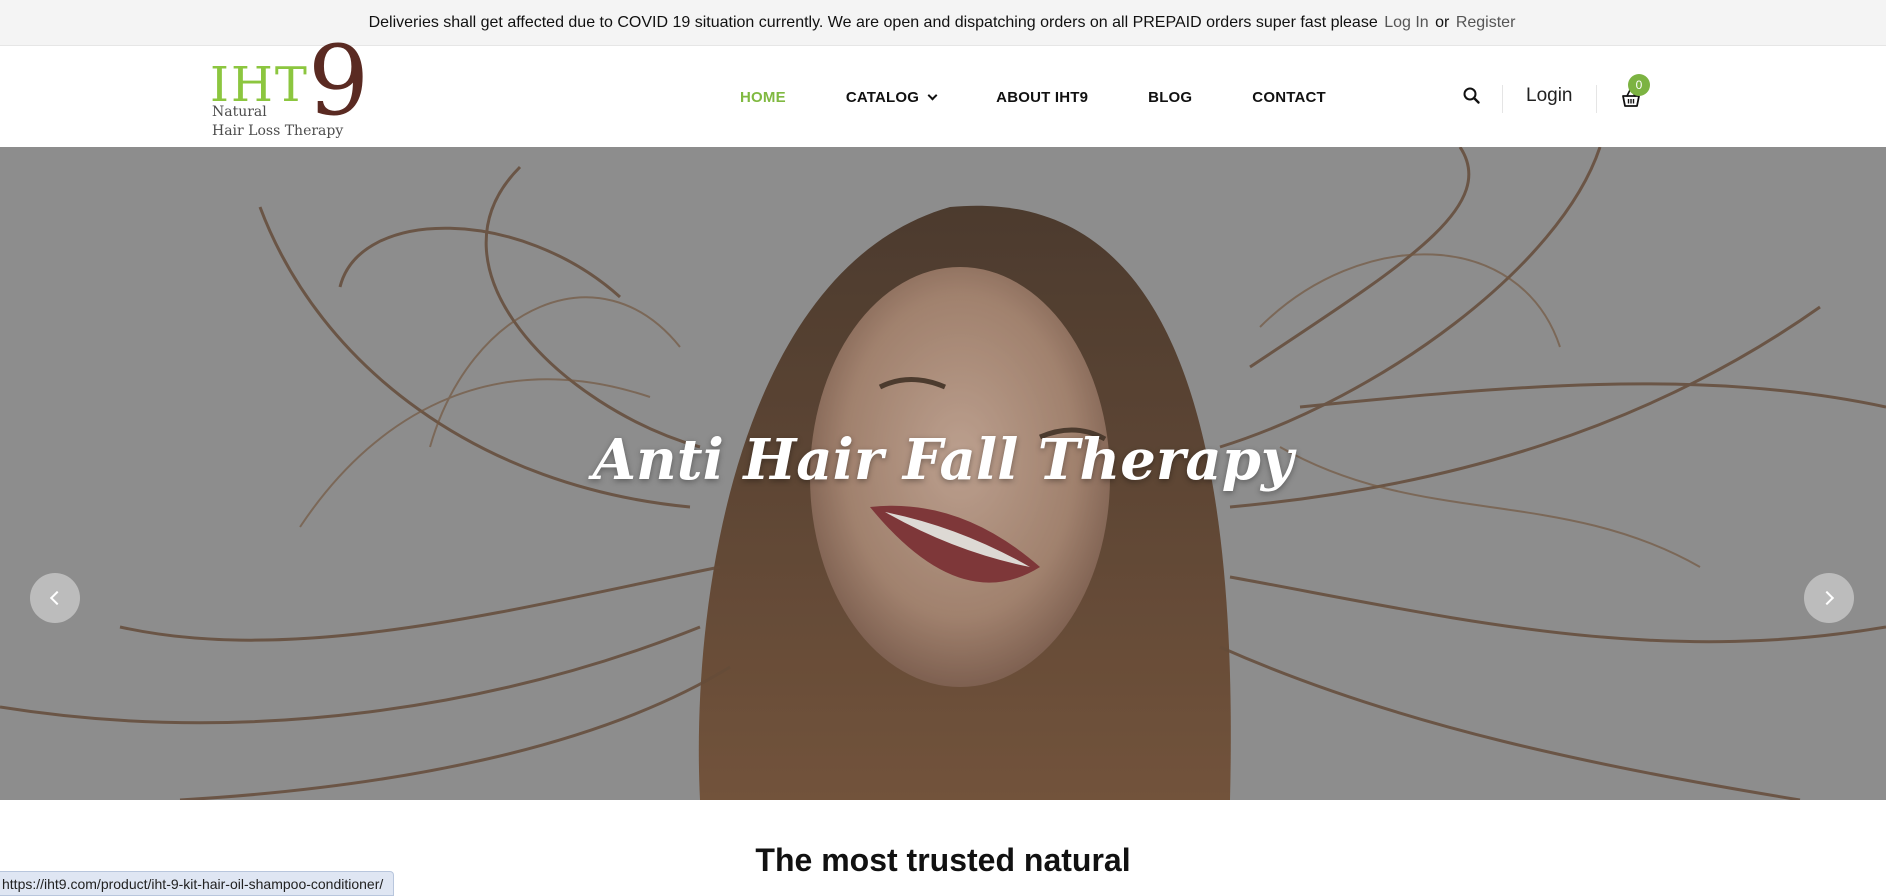 This screenshot has height=896, width=1886. I want to click on nav-item-blog: BLOG, so click(1170, 97).